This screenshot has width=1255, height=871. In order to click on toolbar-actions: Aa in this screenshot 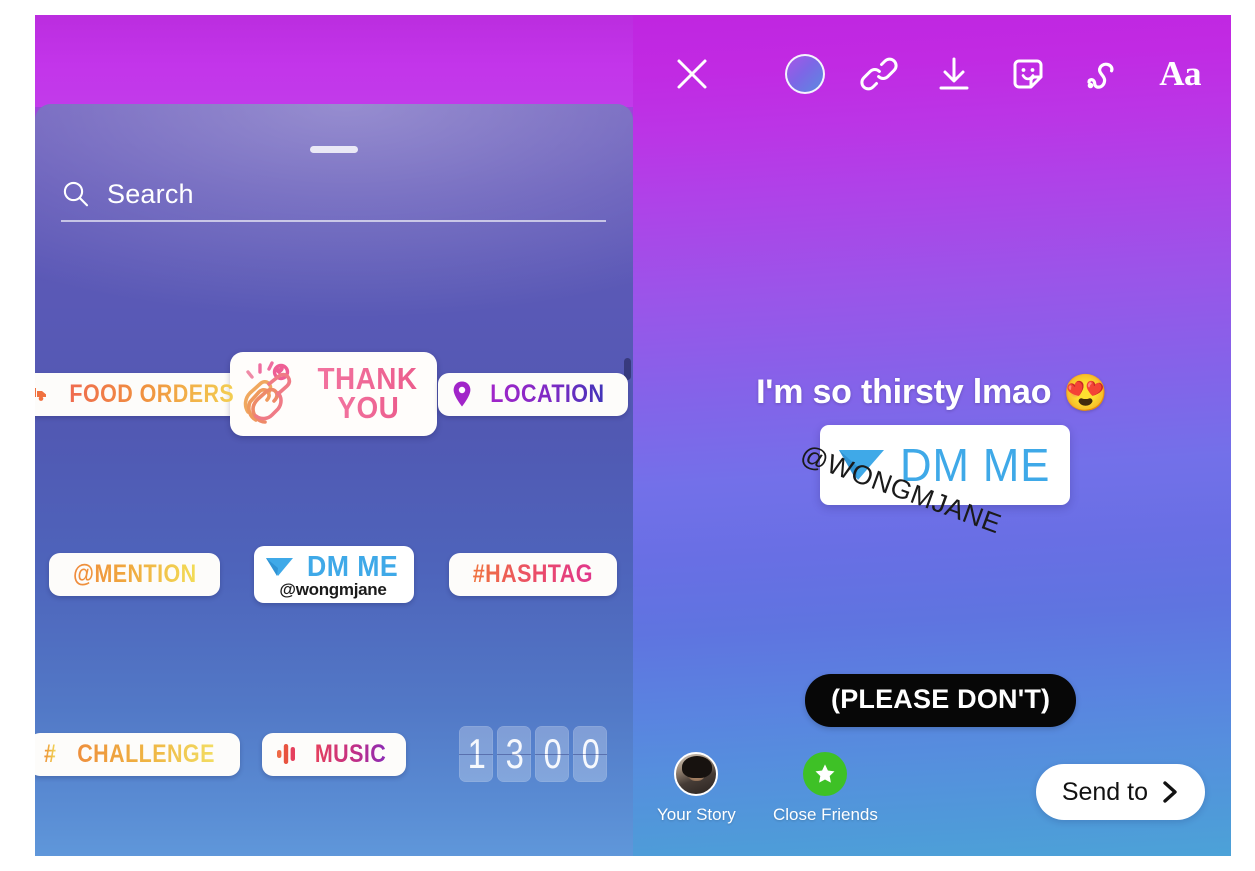, I will do `click(999, 74)`.